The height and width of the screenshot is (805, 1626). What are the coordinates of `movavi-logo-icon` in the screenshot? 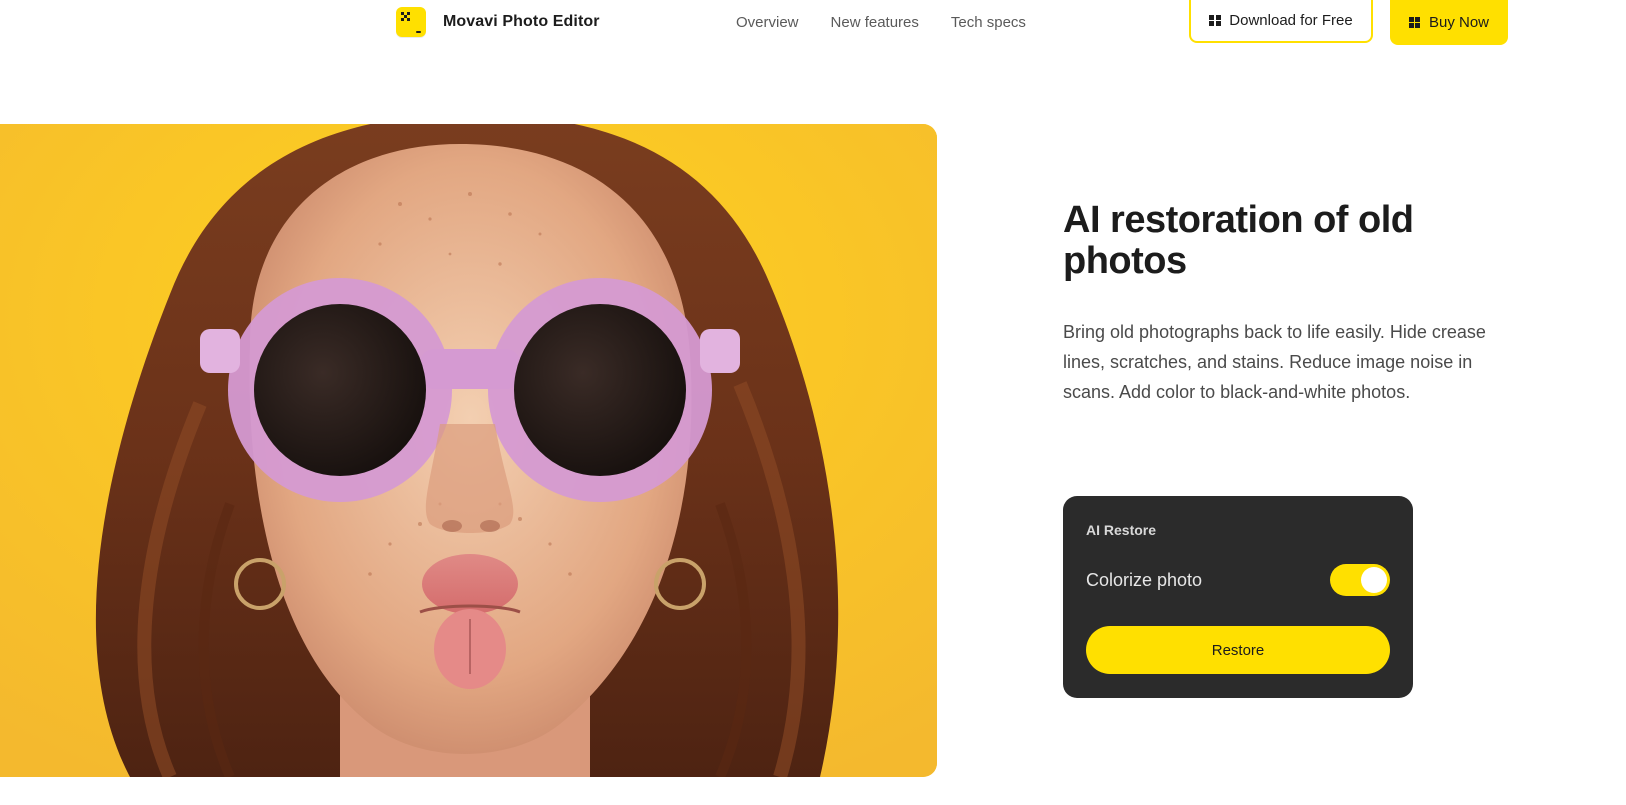 It's located at (411, 22).